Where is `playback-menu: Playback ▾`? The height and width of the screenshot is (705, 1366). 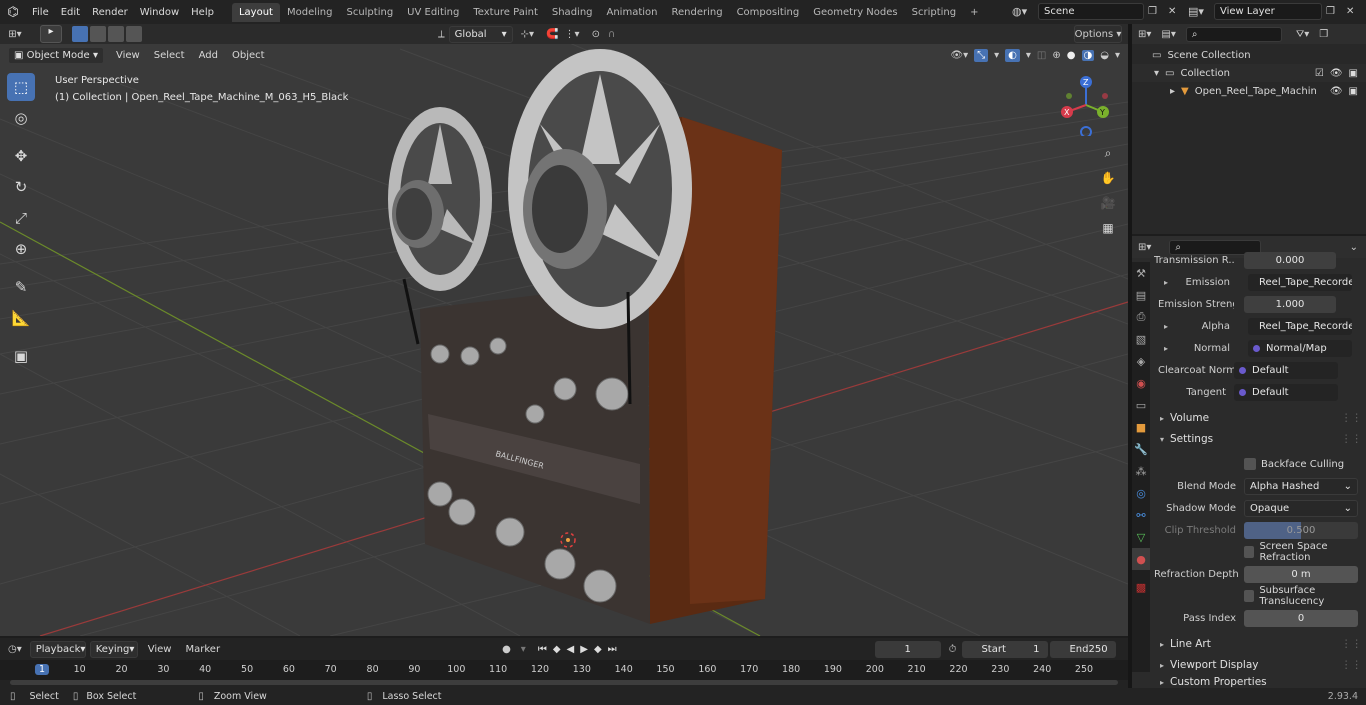 playback-menu: Playback ▾ is located at coordinates (57, 649).